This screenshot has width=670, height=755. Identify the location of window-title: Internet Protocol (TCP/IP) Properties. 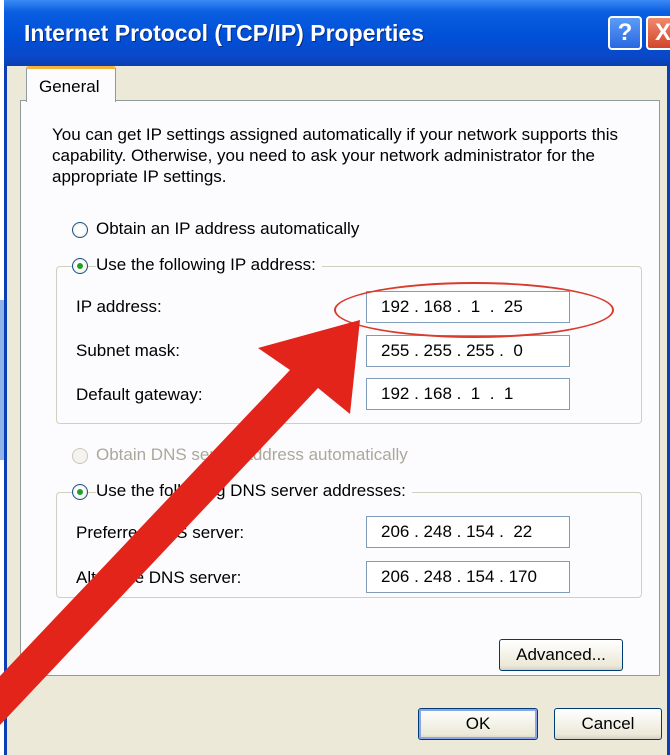
(224, 33).